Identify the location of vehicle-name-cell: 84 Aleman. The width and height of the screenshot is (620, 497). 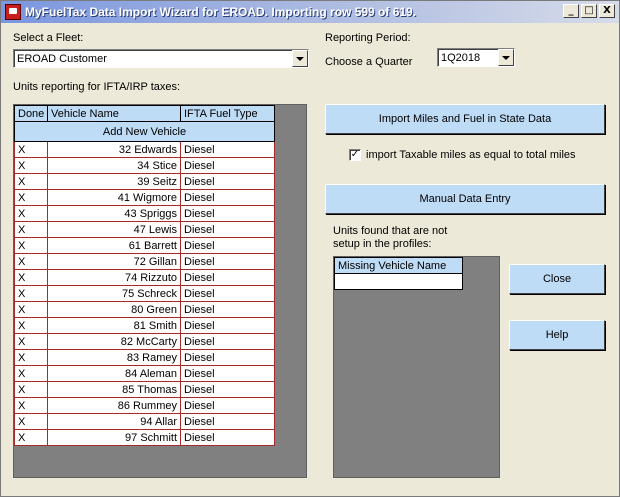
(114, 373).